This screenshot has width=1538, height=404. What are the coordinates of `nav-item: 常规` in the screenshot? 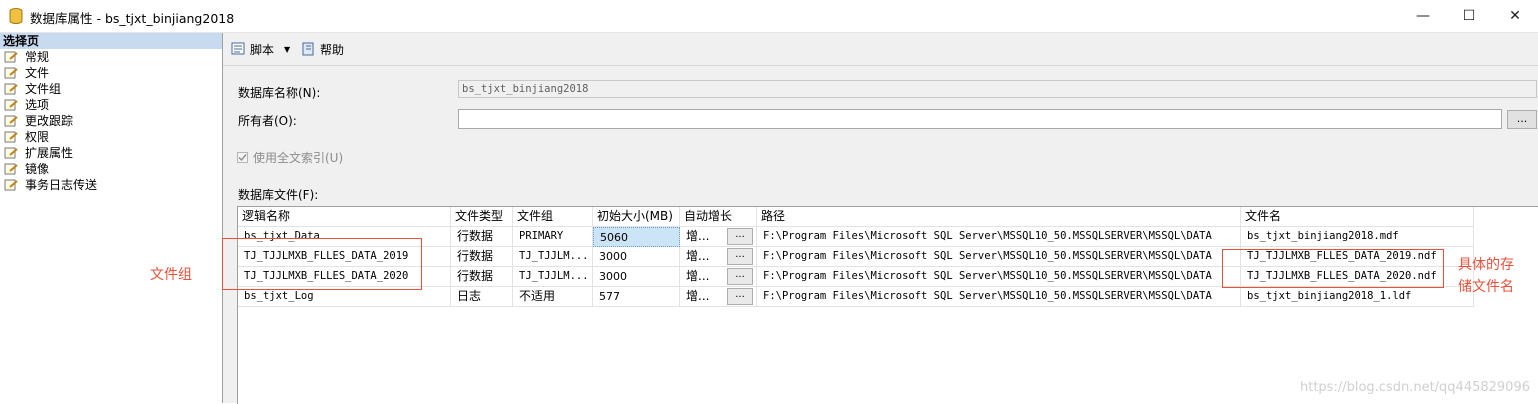 It's located at (111, 57).